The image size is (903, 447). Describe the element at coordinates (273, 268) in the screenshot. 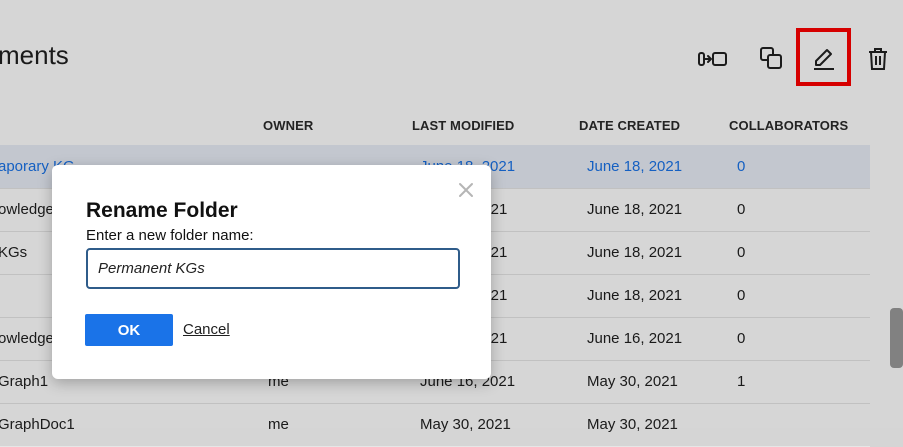

I see `folder-name-input` at that location.